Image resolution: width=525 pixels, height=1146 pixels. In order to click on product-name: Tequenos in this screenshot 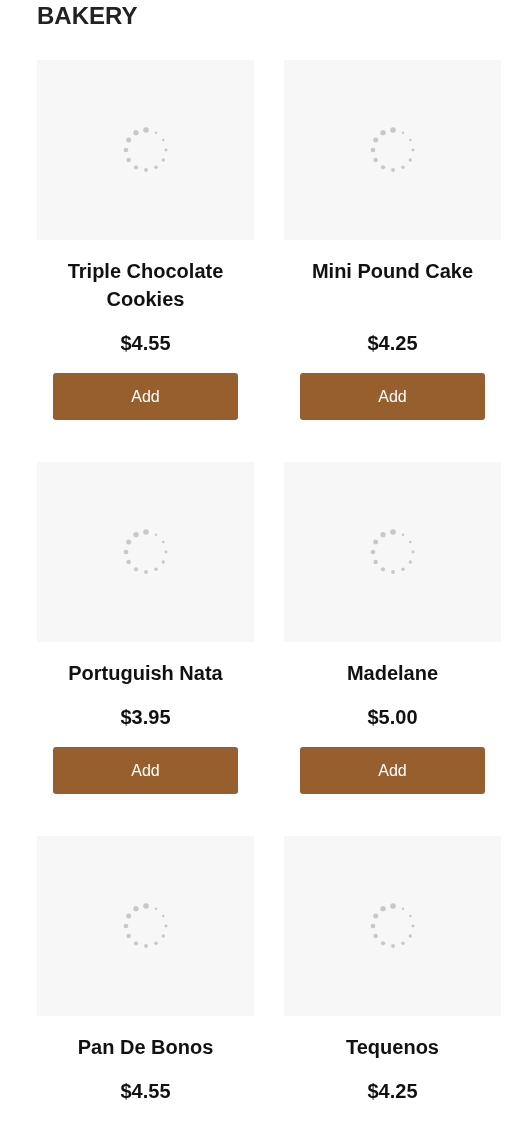, I will do `click(392, 1047)`.